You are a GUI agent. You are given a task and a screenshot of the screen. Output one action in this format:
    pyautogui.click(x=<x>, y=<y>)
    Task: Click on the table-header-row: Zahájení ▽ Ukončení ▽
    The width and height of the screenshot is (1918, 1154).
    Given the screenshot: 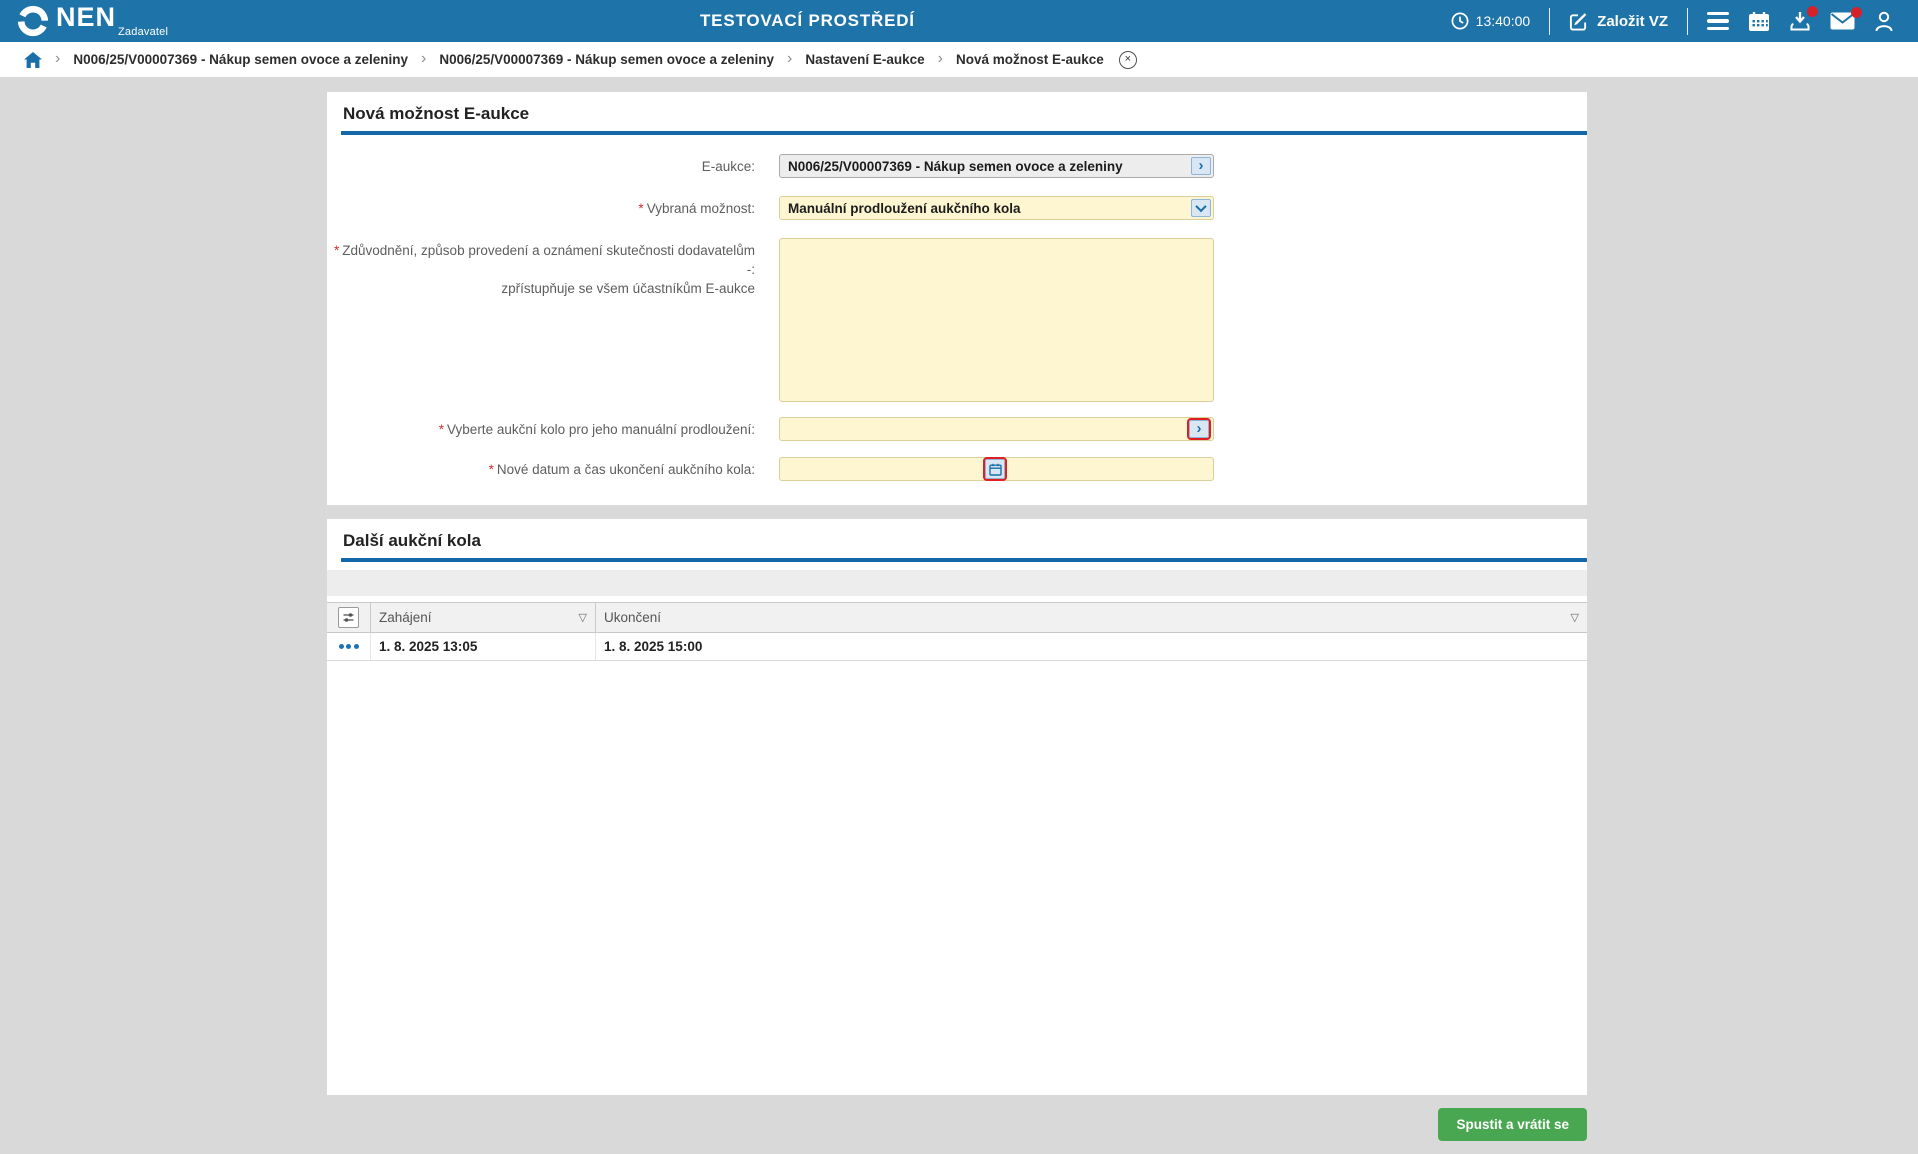 What is the action you would take?
    pyautogui.click(x=957, y=617)
    